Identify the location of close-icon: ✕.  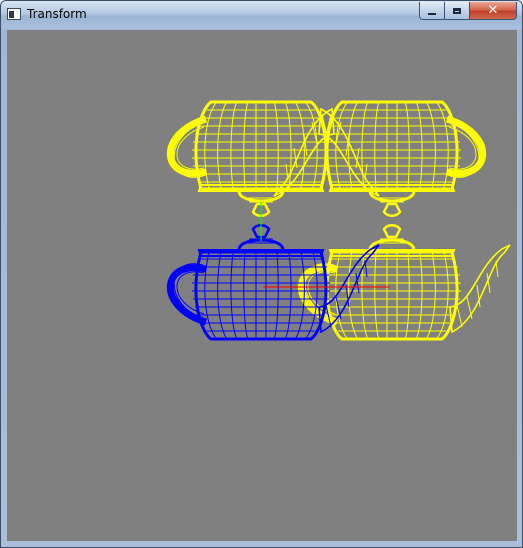
(493, 10).